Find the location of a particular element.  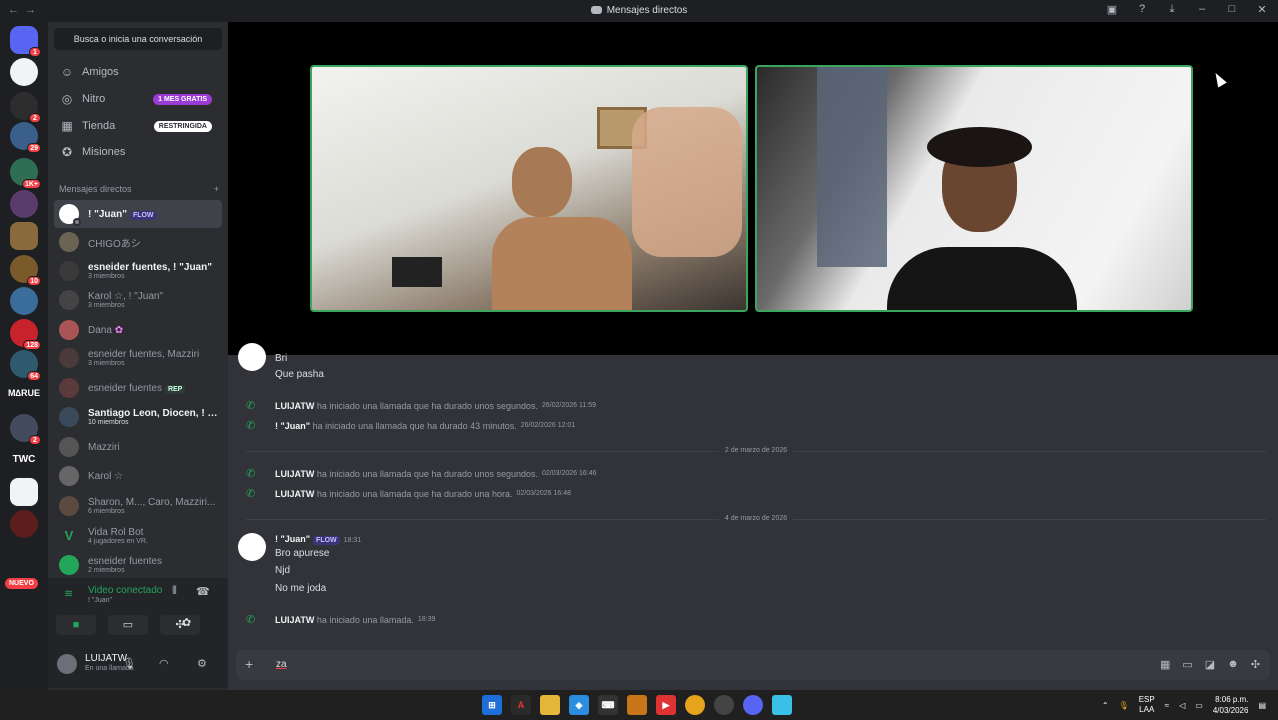

gift-icon: ▦ is located at coordinates (1165, 664).